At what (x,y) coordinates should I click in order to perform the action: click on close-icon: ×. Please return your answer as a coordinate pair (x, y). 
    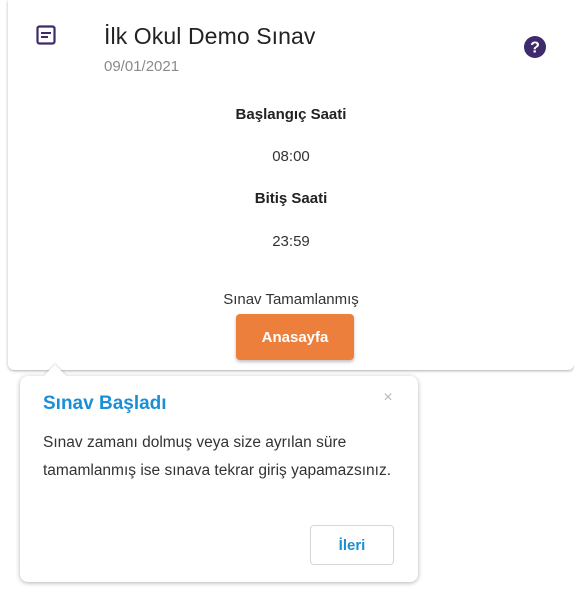
    Looking at the image, I should click on (388, 398).